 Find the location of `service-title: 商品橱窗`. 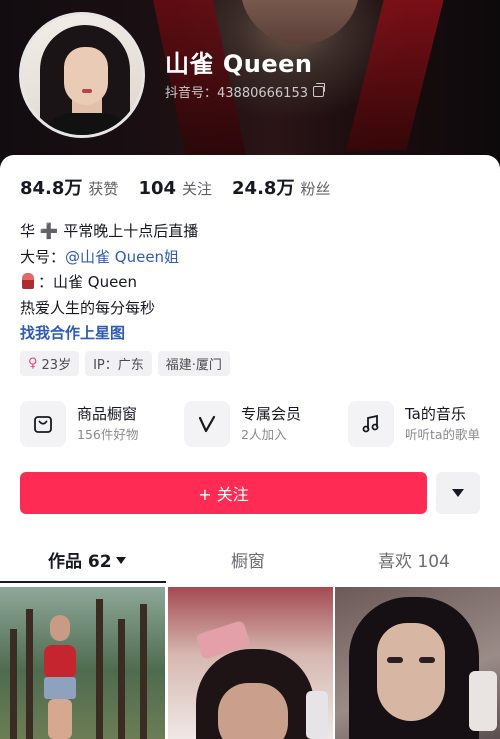

service-title: 商品橱窗 is located at coordinates (107, 414).